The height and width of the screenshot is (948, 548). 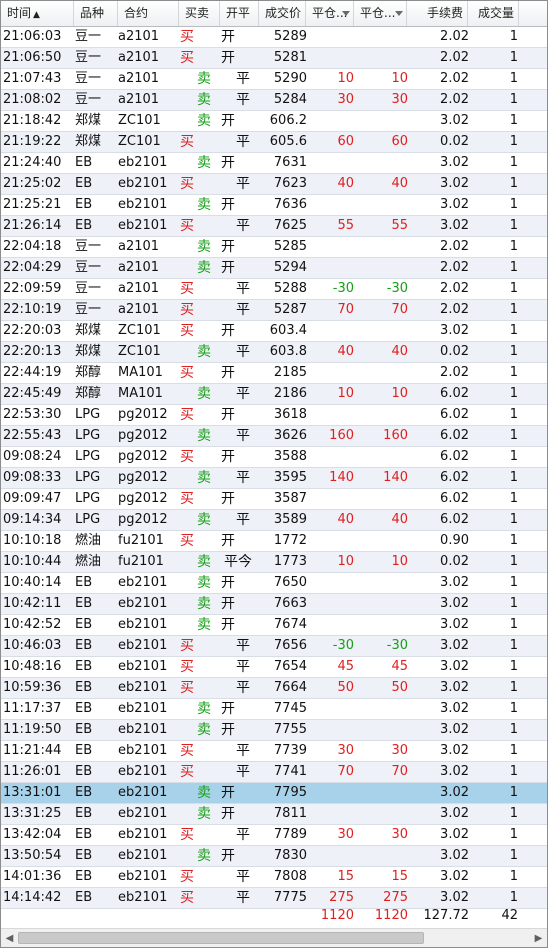 I want to click on cell-time: 22:20:03, so click(x=32, y=330).